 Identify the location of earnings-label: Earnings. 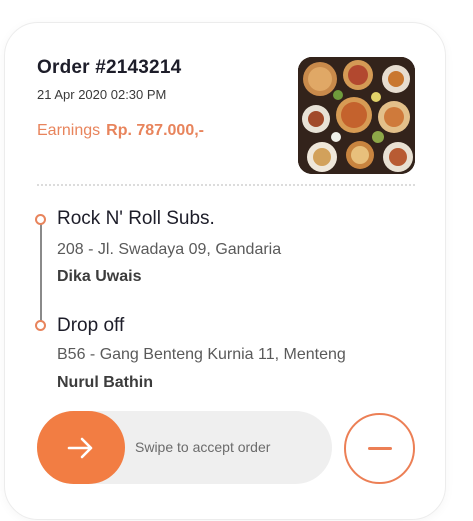
(69, 130).